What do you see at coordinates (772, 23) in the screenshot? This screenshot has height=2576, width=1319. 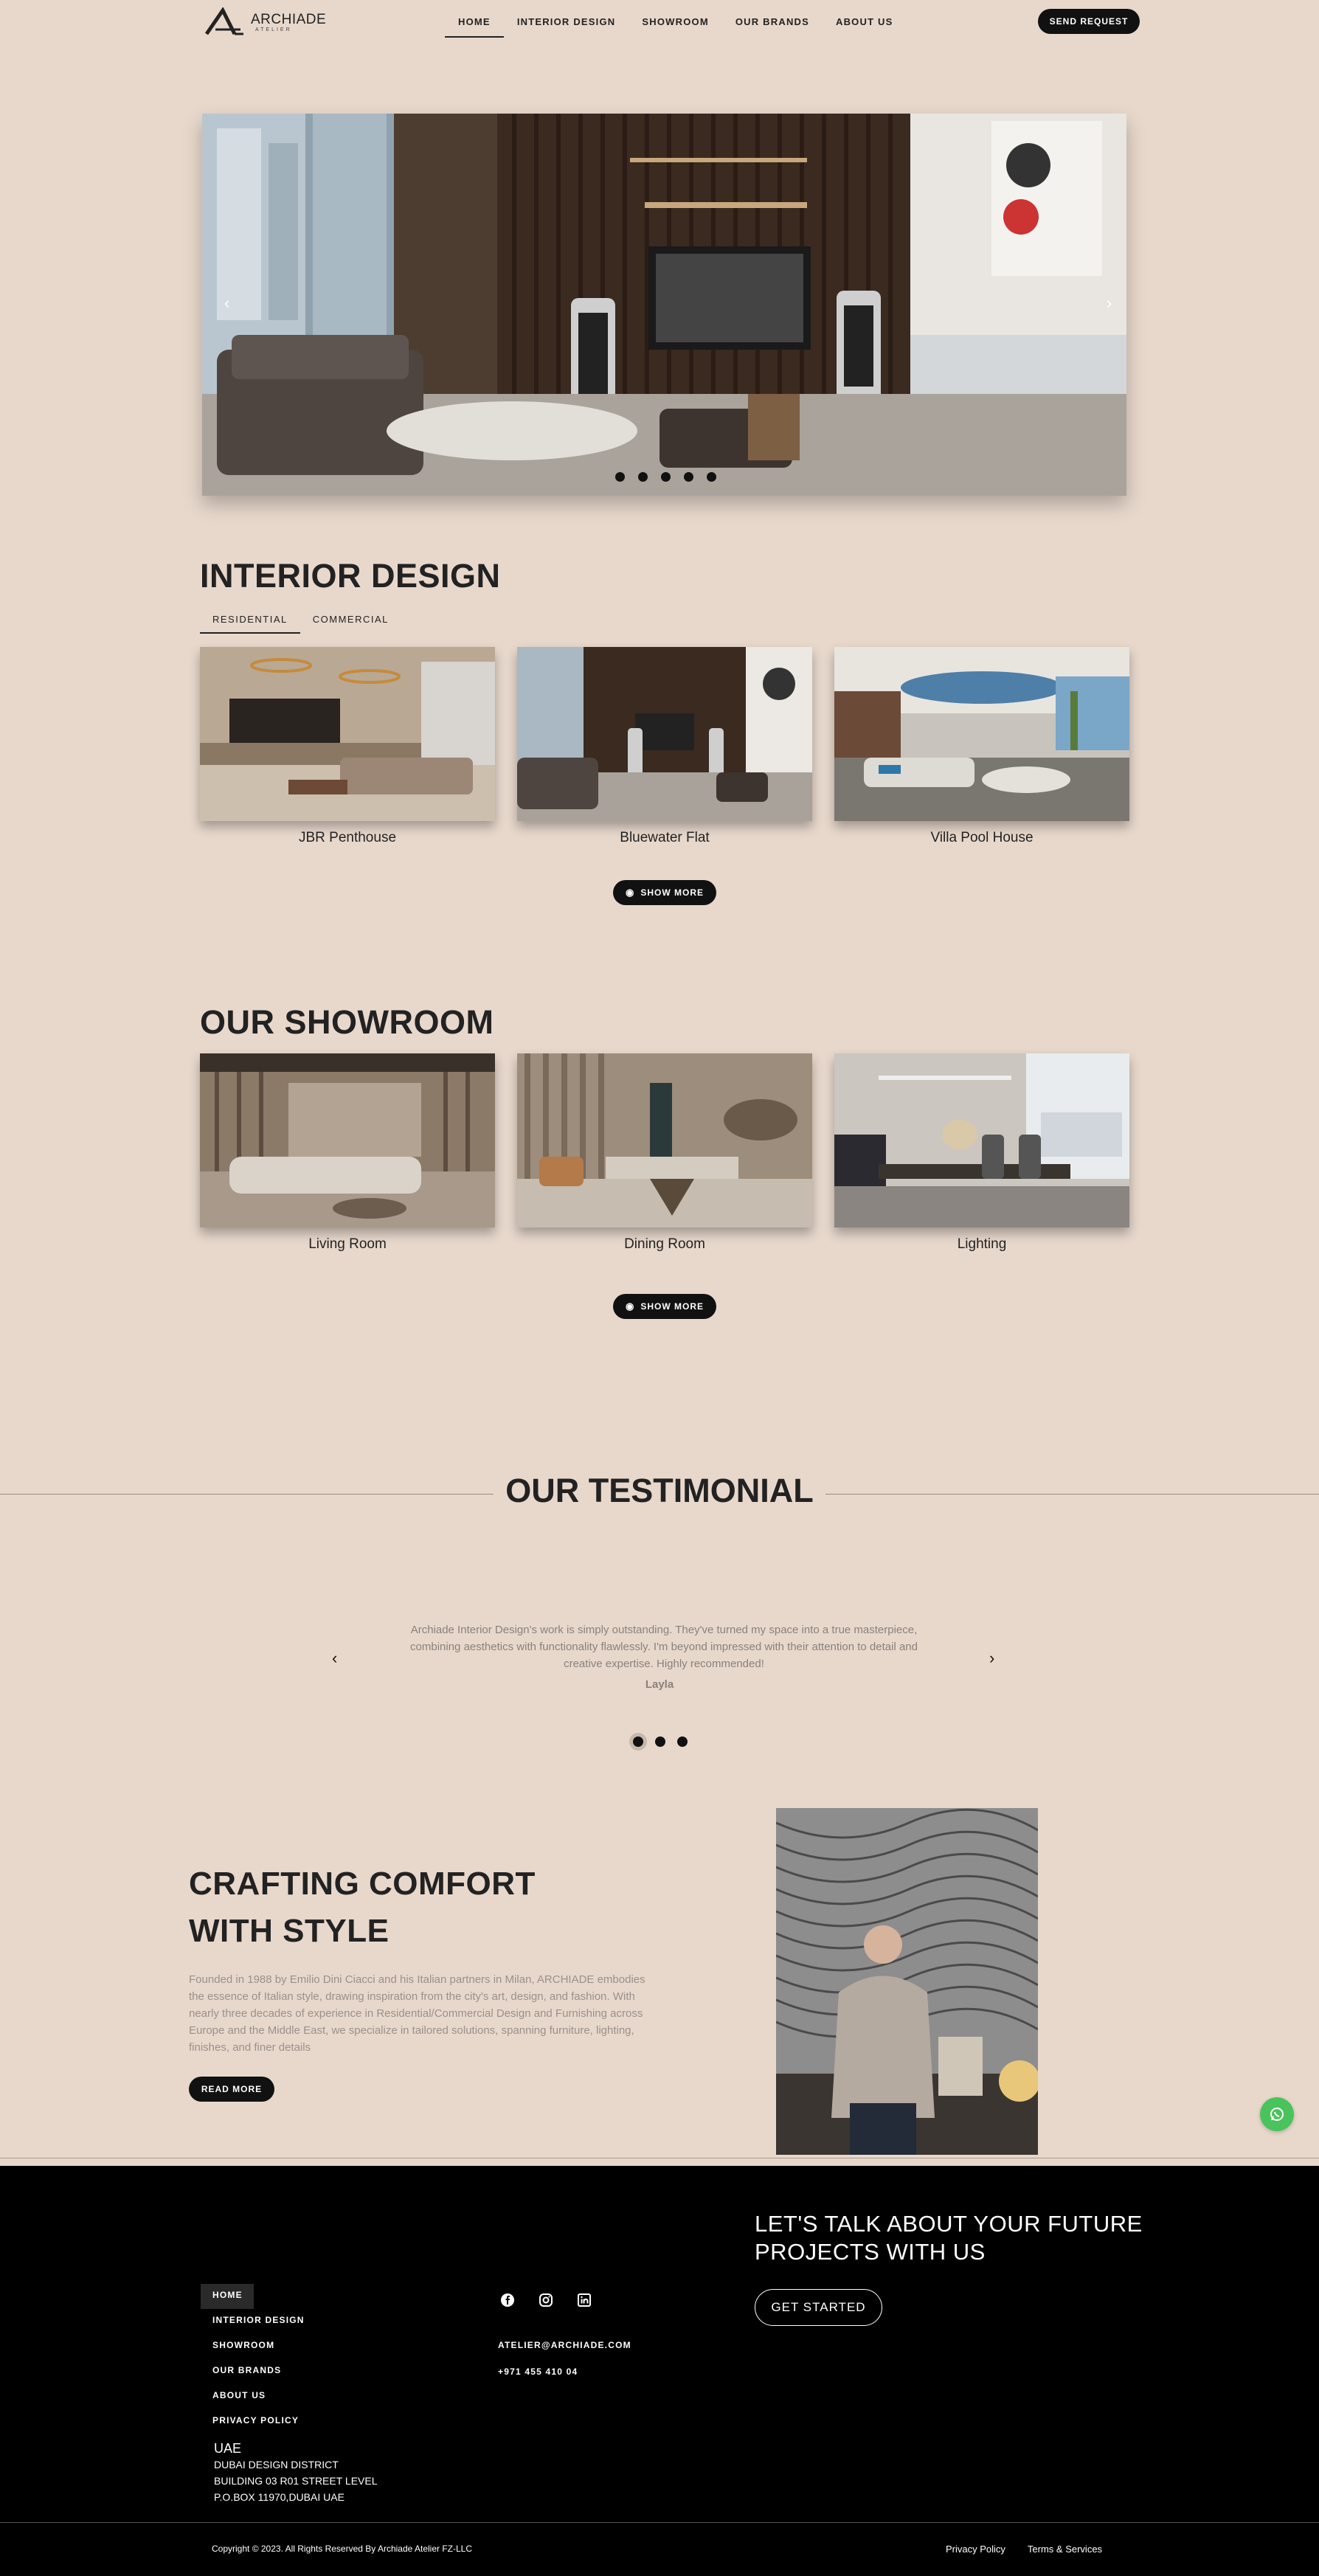 I see `nav-our-brands: OUR BRANDS` at bounding box center [772, 23].